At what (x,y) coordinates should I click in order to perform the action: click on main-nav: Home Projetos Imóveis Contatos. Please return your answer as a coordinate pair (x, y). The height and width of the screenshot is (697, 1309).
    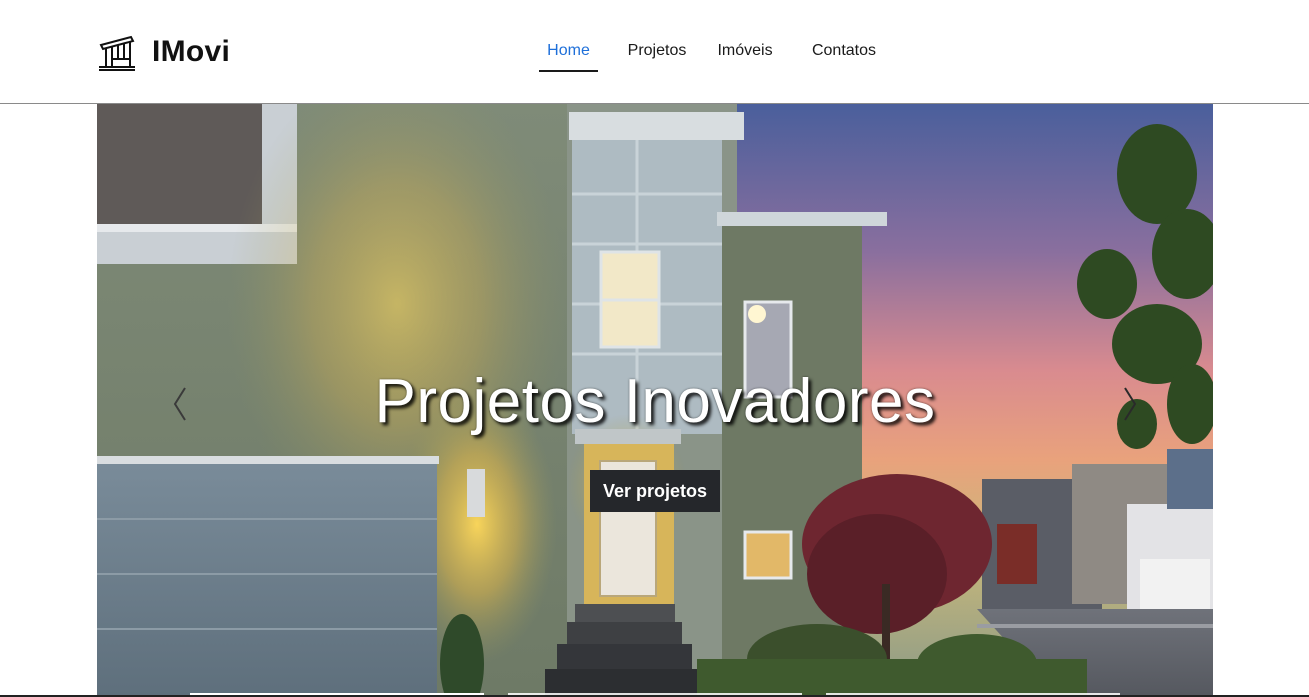
    Looking at the image, I should click on (714, 51).